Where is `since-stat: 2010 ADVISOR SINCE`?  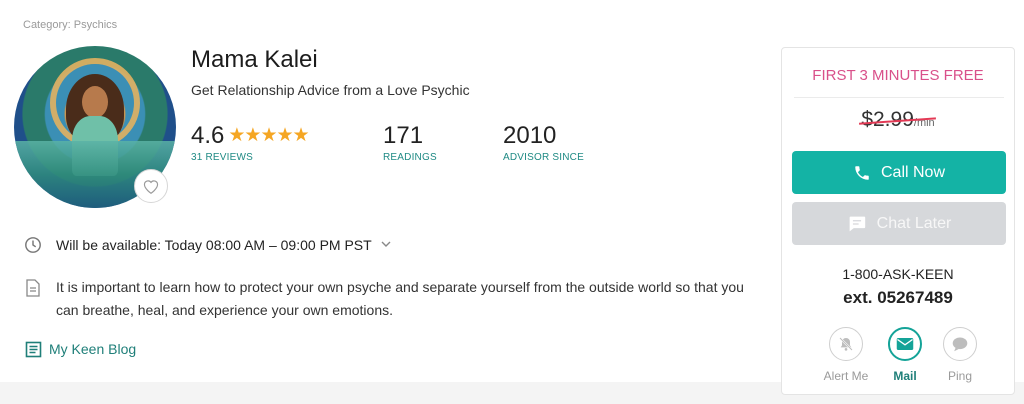 since-stat: 2010 ADVISOR SINCE is located at coordinates (543, 142).